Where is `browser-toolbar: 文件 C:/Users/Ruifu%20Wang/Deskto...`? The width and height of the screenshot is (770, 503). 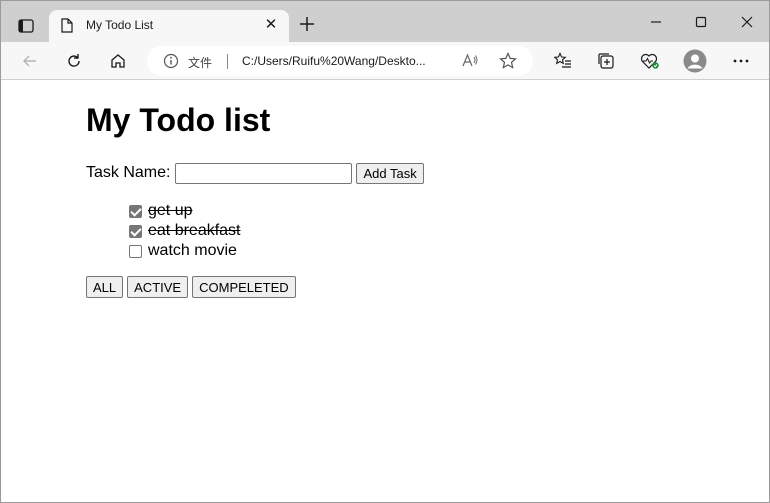
browser-toolbar: 文件 C:/Users/Ruifu%20Wang/Deskto... is located at coordinates (385, 61).